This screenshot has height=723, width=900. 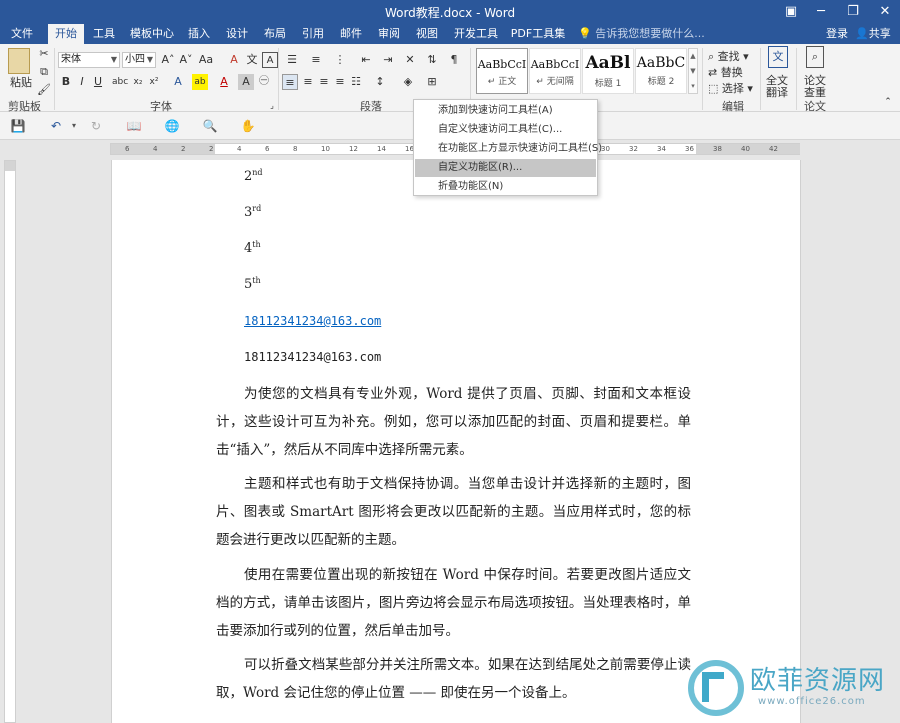 What do you see at coordinates (224, 82) in the screenshot?
I see `font-color-icon: A` at bounding box center [224, 82].